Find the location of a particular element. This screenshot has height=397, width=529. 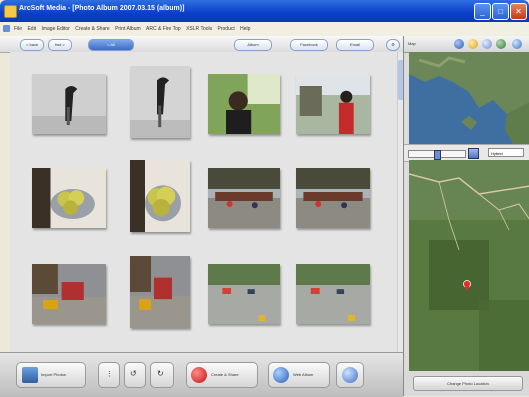

info-button: ⋮ is located at coordinates (109, 375).